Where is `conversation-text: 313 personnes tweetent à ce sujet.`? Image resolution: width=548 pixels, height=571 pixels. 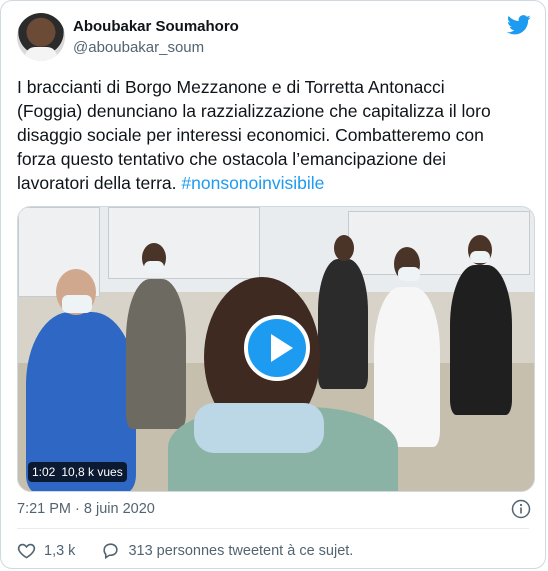 conversation-text: 313 personnes tweetent à ce sujet. is located at coordinates (241, 550).